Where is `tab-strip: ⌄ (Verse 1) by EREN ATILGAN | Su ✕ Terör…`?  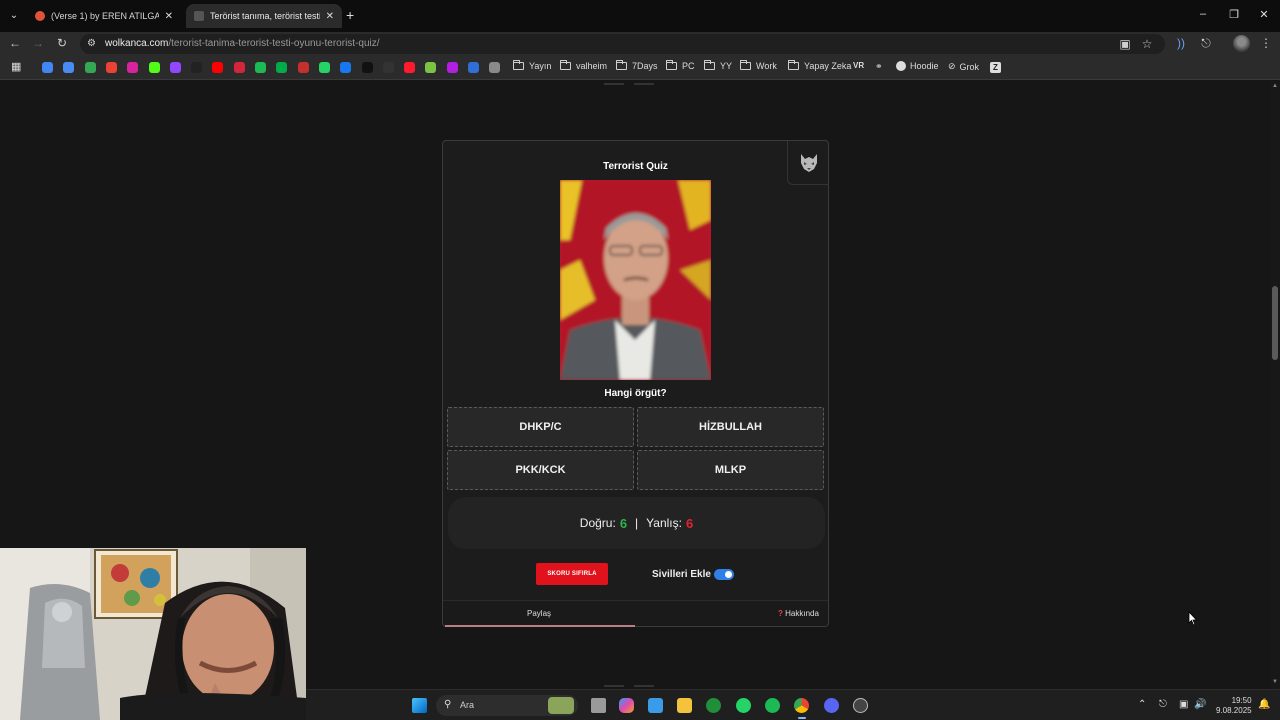 tab-strip: ⌄ (Verse 1) by EREN ATILGAN | Su ✕ Terör… is located at coordinates (640, 16).